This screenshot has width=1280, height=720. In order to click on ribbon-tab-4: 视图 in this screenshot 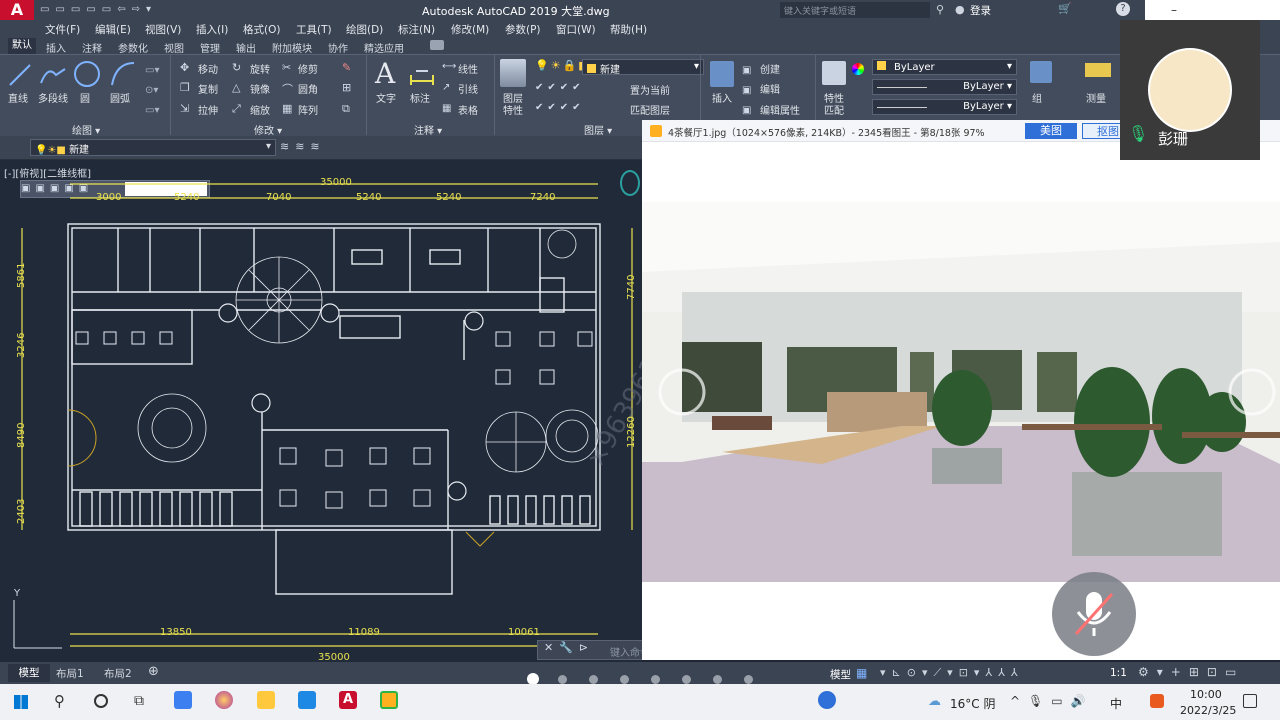, I will do `click(174, 47)`.